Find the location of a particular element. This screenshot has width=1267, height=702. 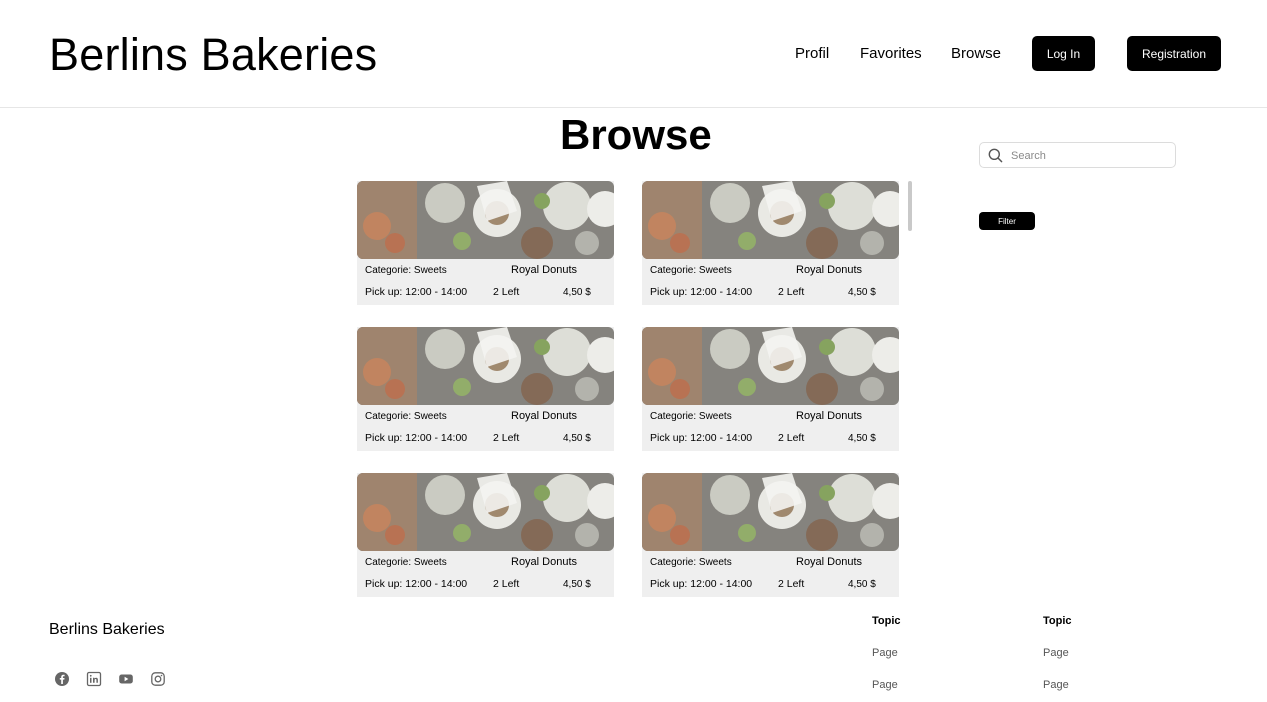

page-title: Browse is located at coordinates (636, 134).